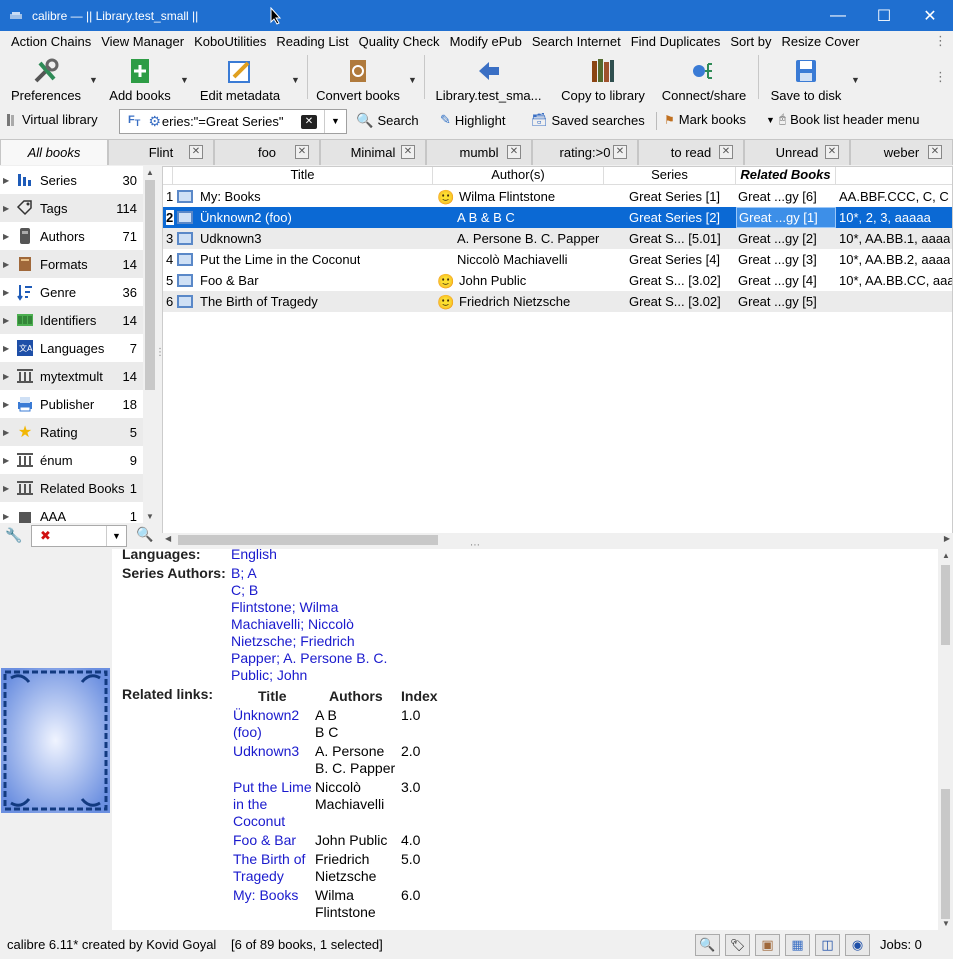  What do you see at coordinates (51, 41) in the screenshot?
I see `menu-action-chains: Action Chains` at bounding box center [51, 41].